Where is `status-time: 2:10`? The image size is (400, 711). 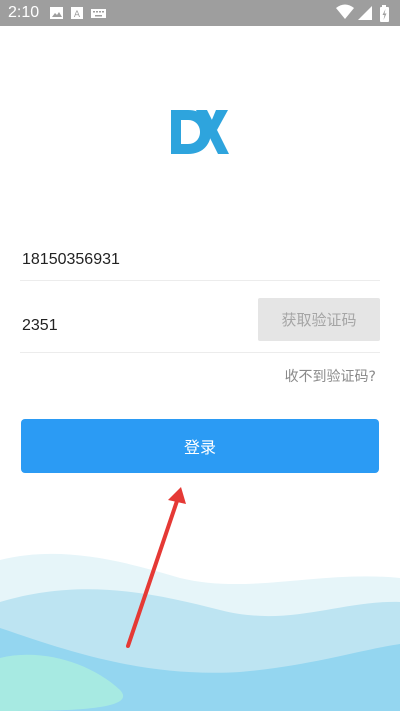
status-time: 2:10 is located at coordinates (24, 12).